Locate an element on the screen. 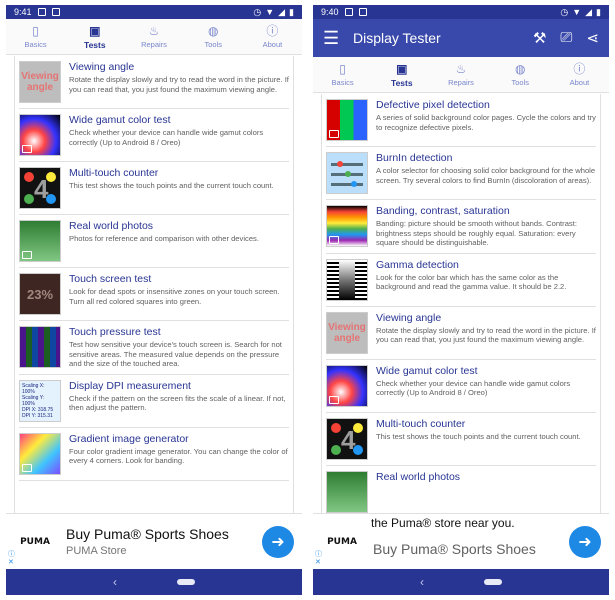  banding-thumbnail is located at coordinates (347, 226).